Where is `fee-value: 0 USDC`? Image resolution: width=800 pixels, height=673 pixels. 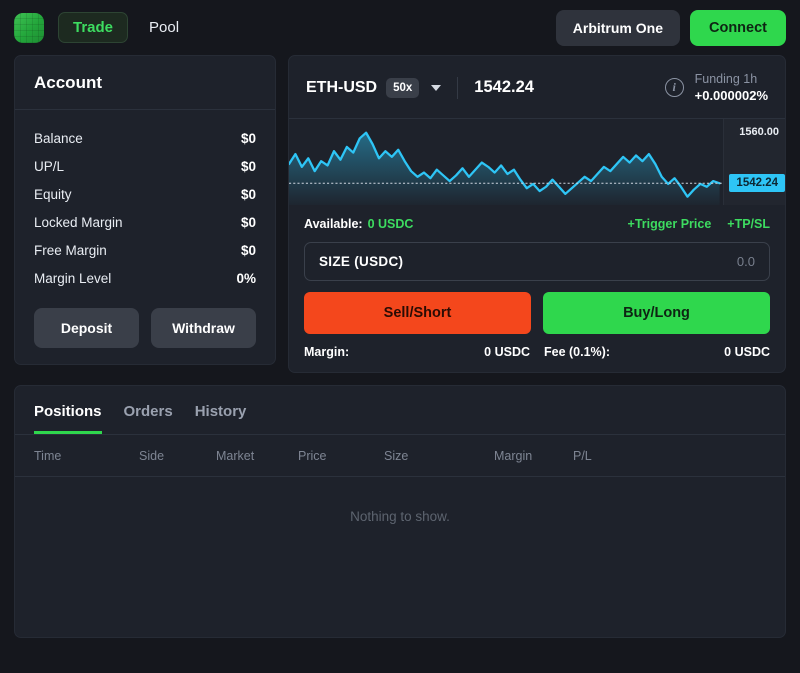 fee-value: 0 USDC is located at coordinates (747, 352).